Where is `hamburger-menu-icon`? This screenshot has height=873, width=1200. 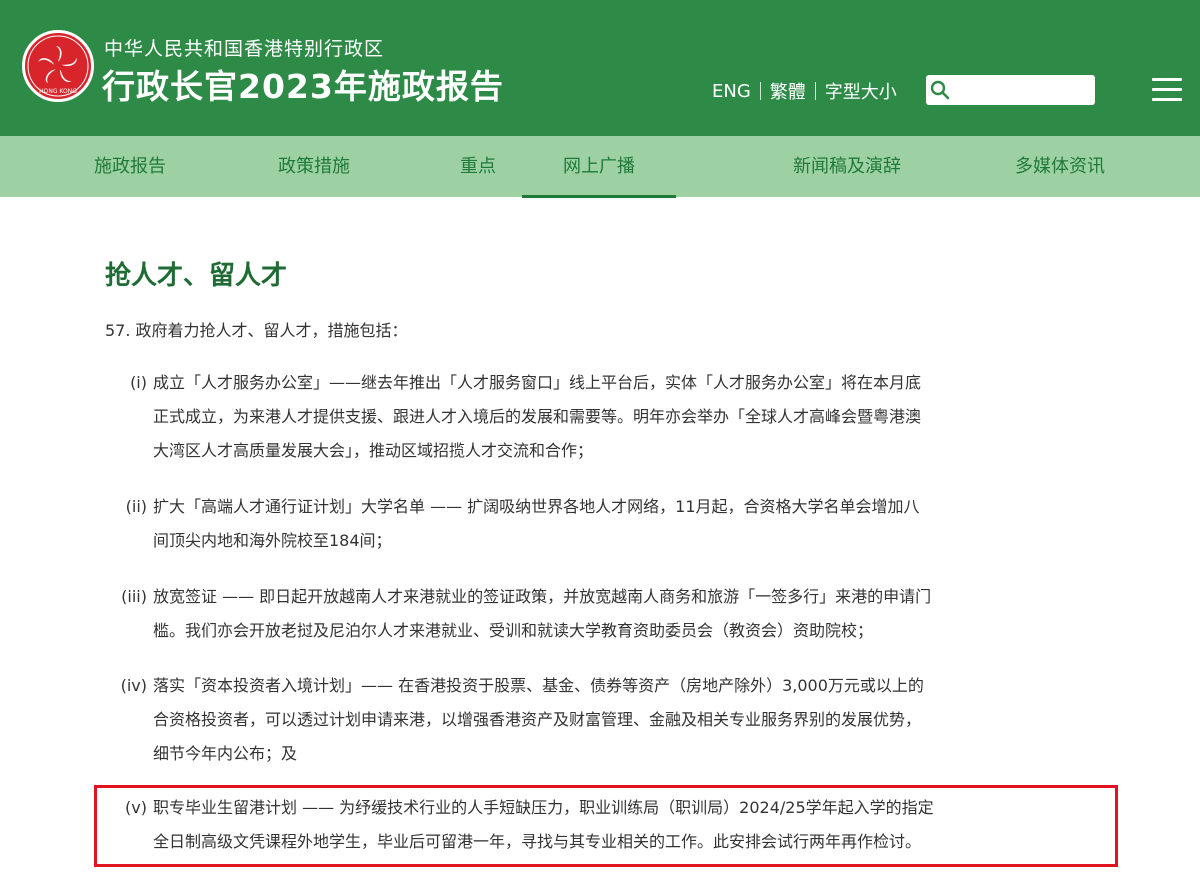
hamburger-menu-icon is located at coordinates (1167, 90).